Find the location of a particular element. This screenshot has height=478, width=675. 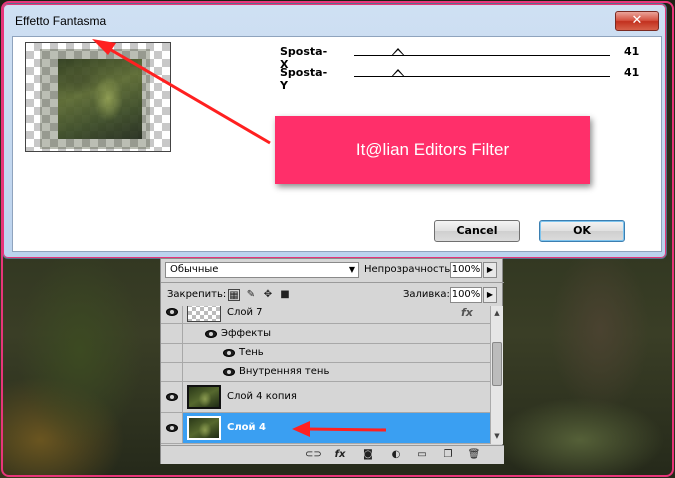

layer-row: Слой 4 копия is located at coordinates (325, 397).